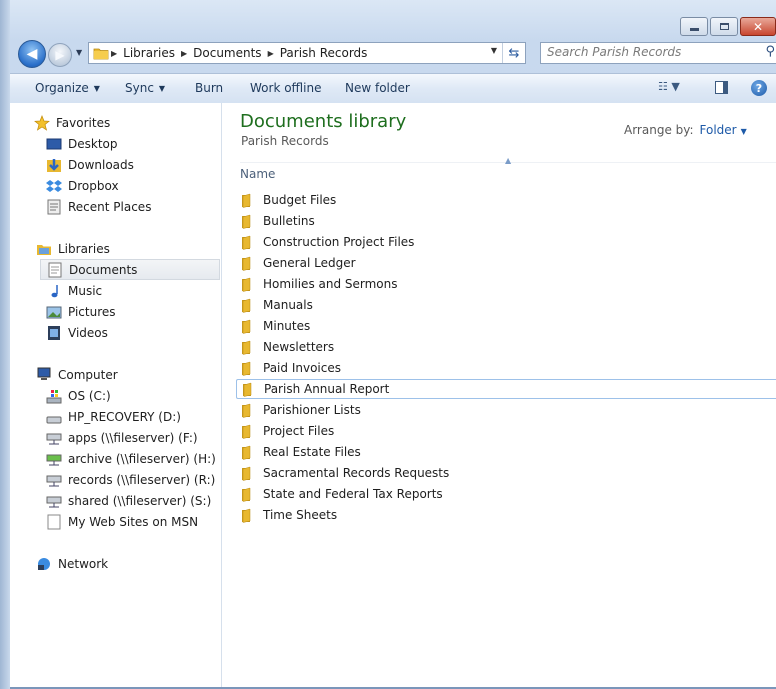 Image resolution: width=776 pixels, height=689 pixels. Describe the element at coordinates (88, 374) in the screenshot. I see `sidebar-computer-label: Computer` at that location.